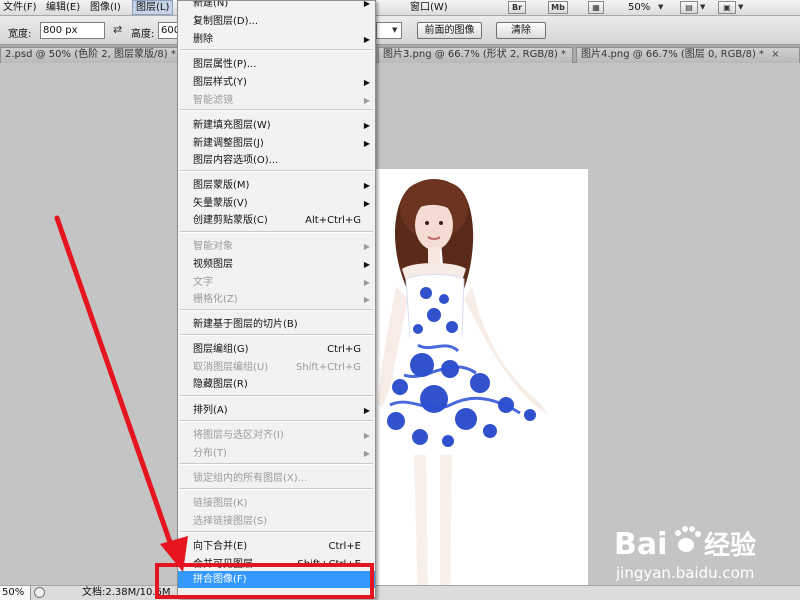 Image resolution: width=800 pixels, height=600 pixels. What do you see at coordinates (213, 264) in the screenshot?
I see `menu-item-label: 视频图层` at bounding box center [213, 264].